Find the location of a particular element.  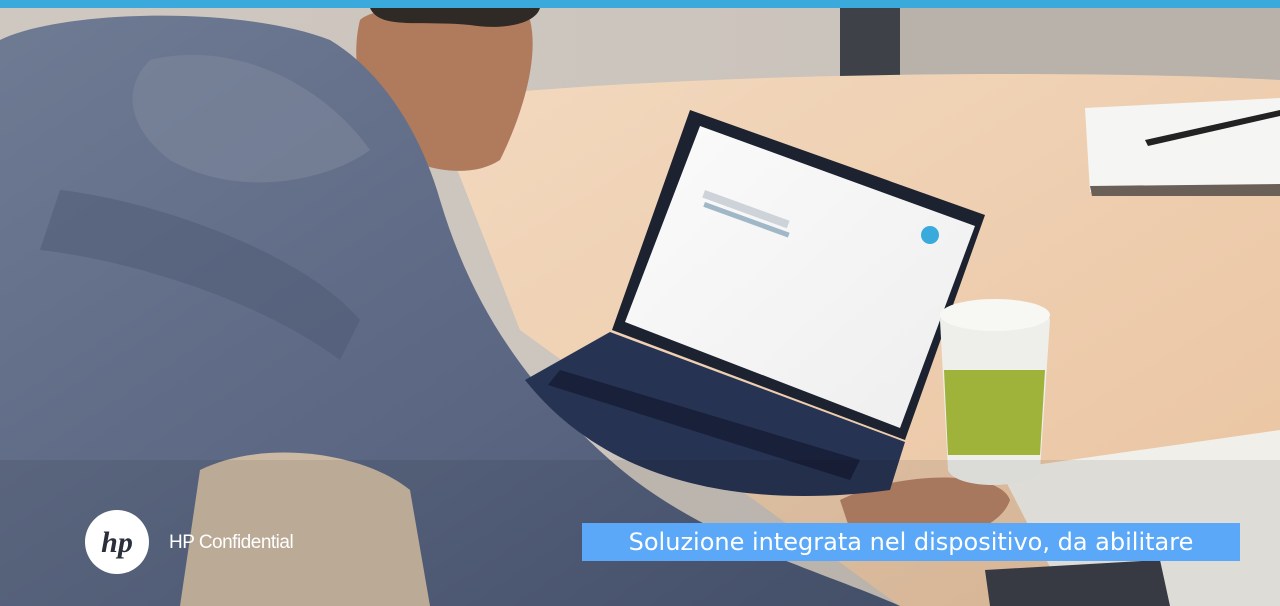

coffee-cup-icon is located at coordinates (995, 392).